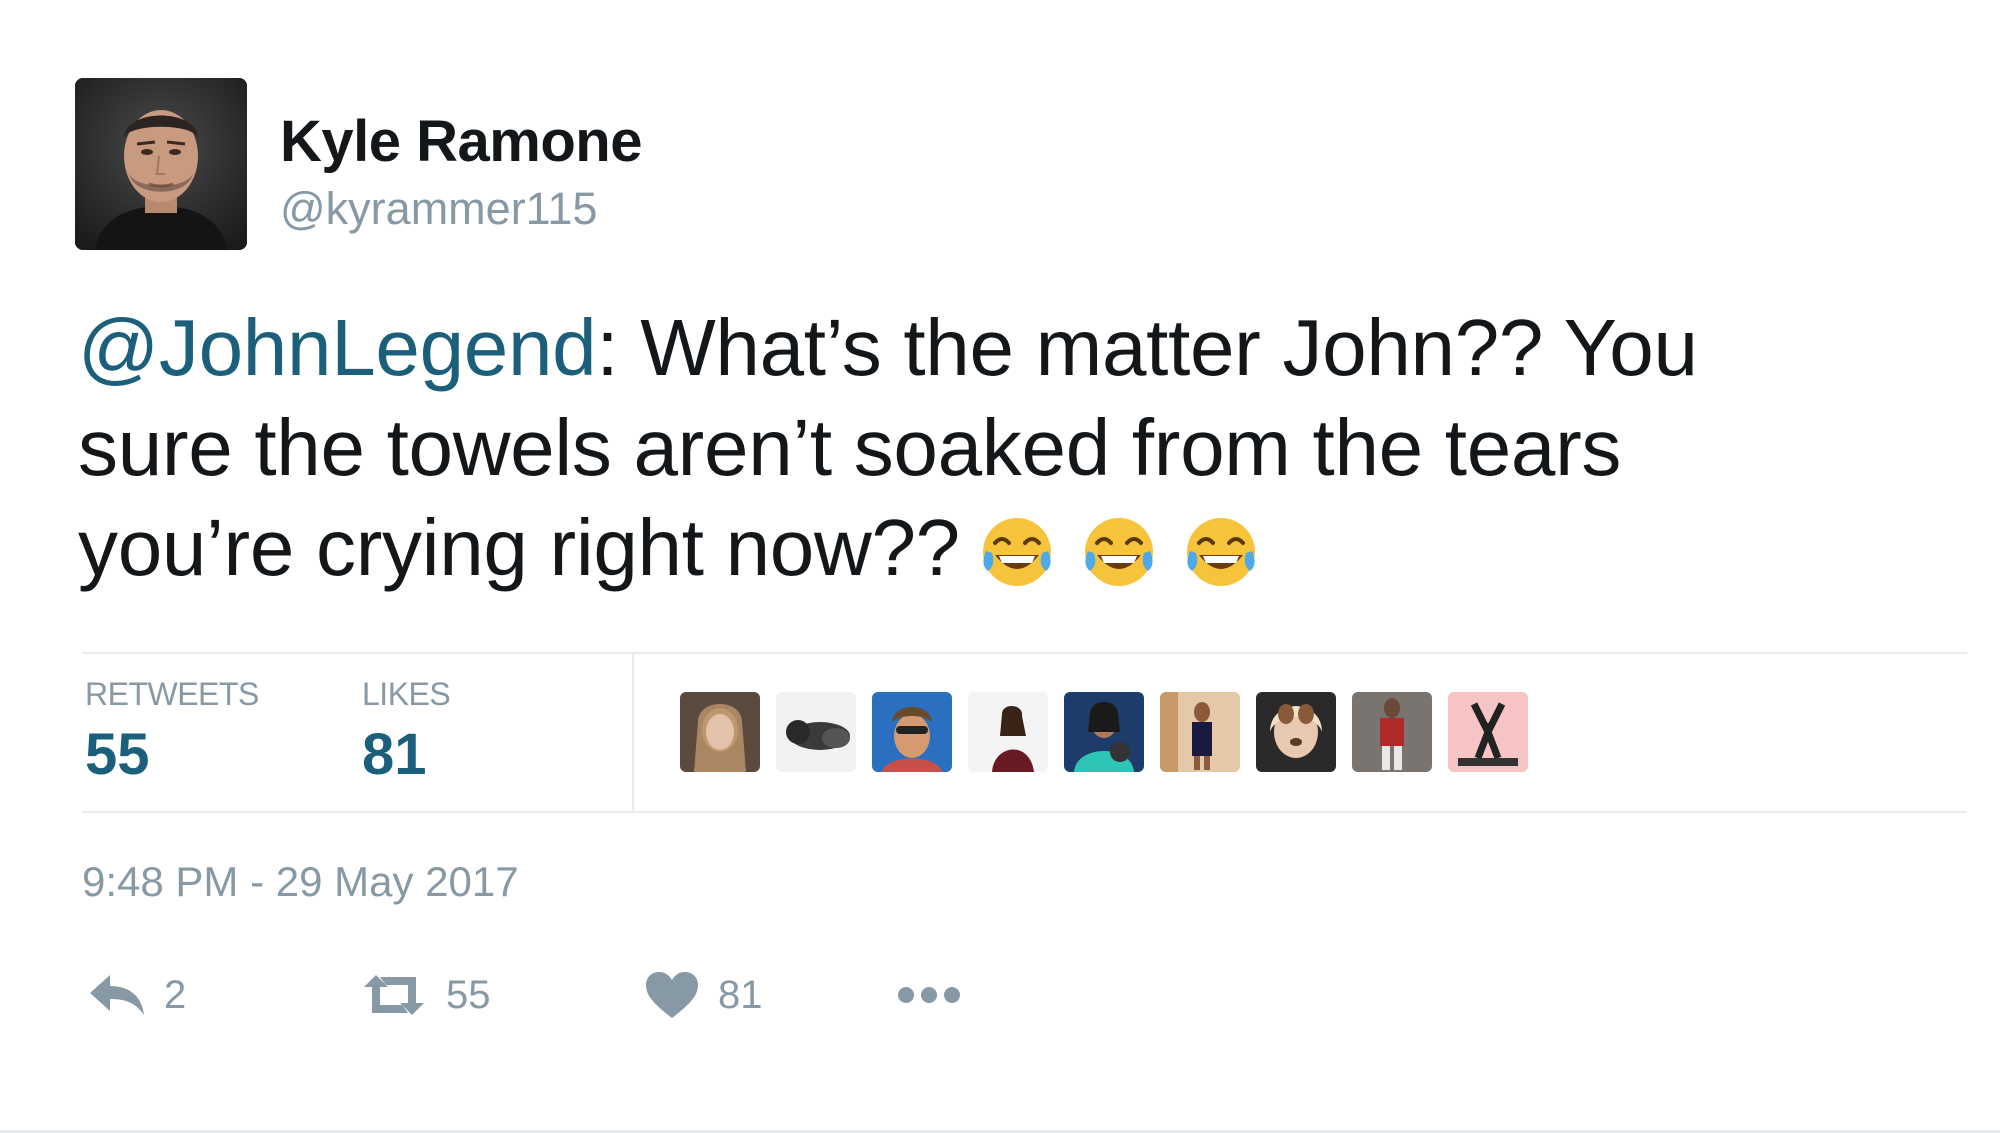  I want to click on retweet-count: 55, so click(468, 994).